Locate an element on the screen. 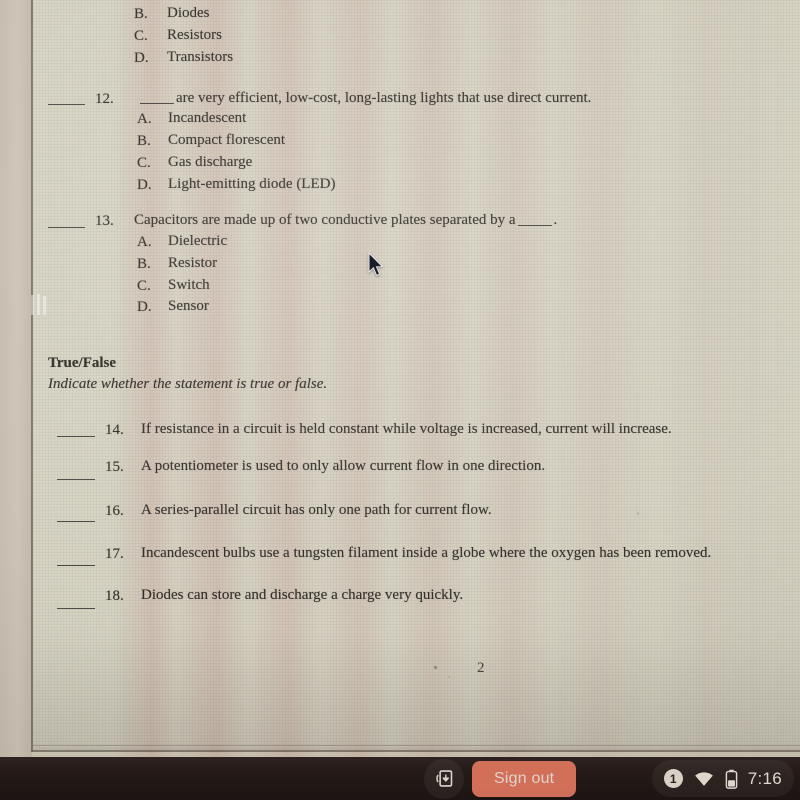  download-button is located at coordinates (444, 778).